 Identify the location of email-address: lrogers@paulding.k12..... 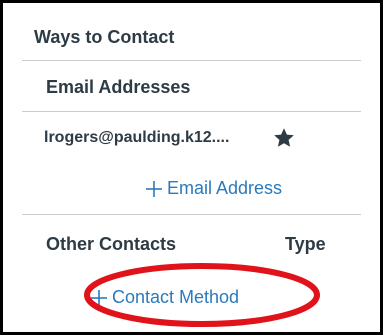
(136, 138).